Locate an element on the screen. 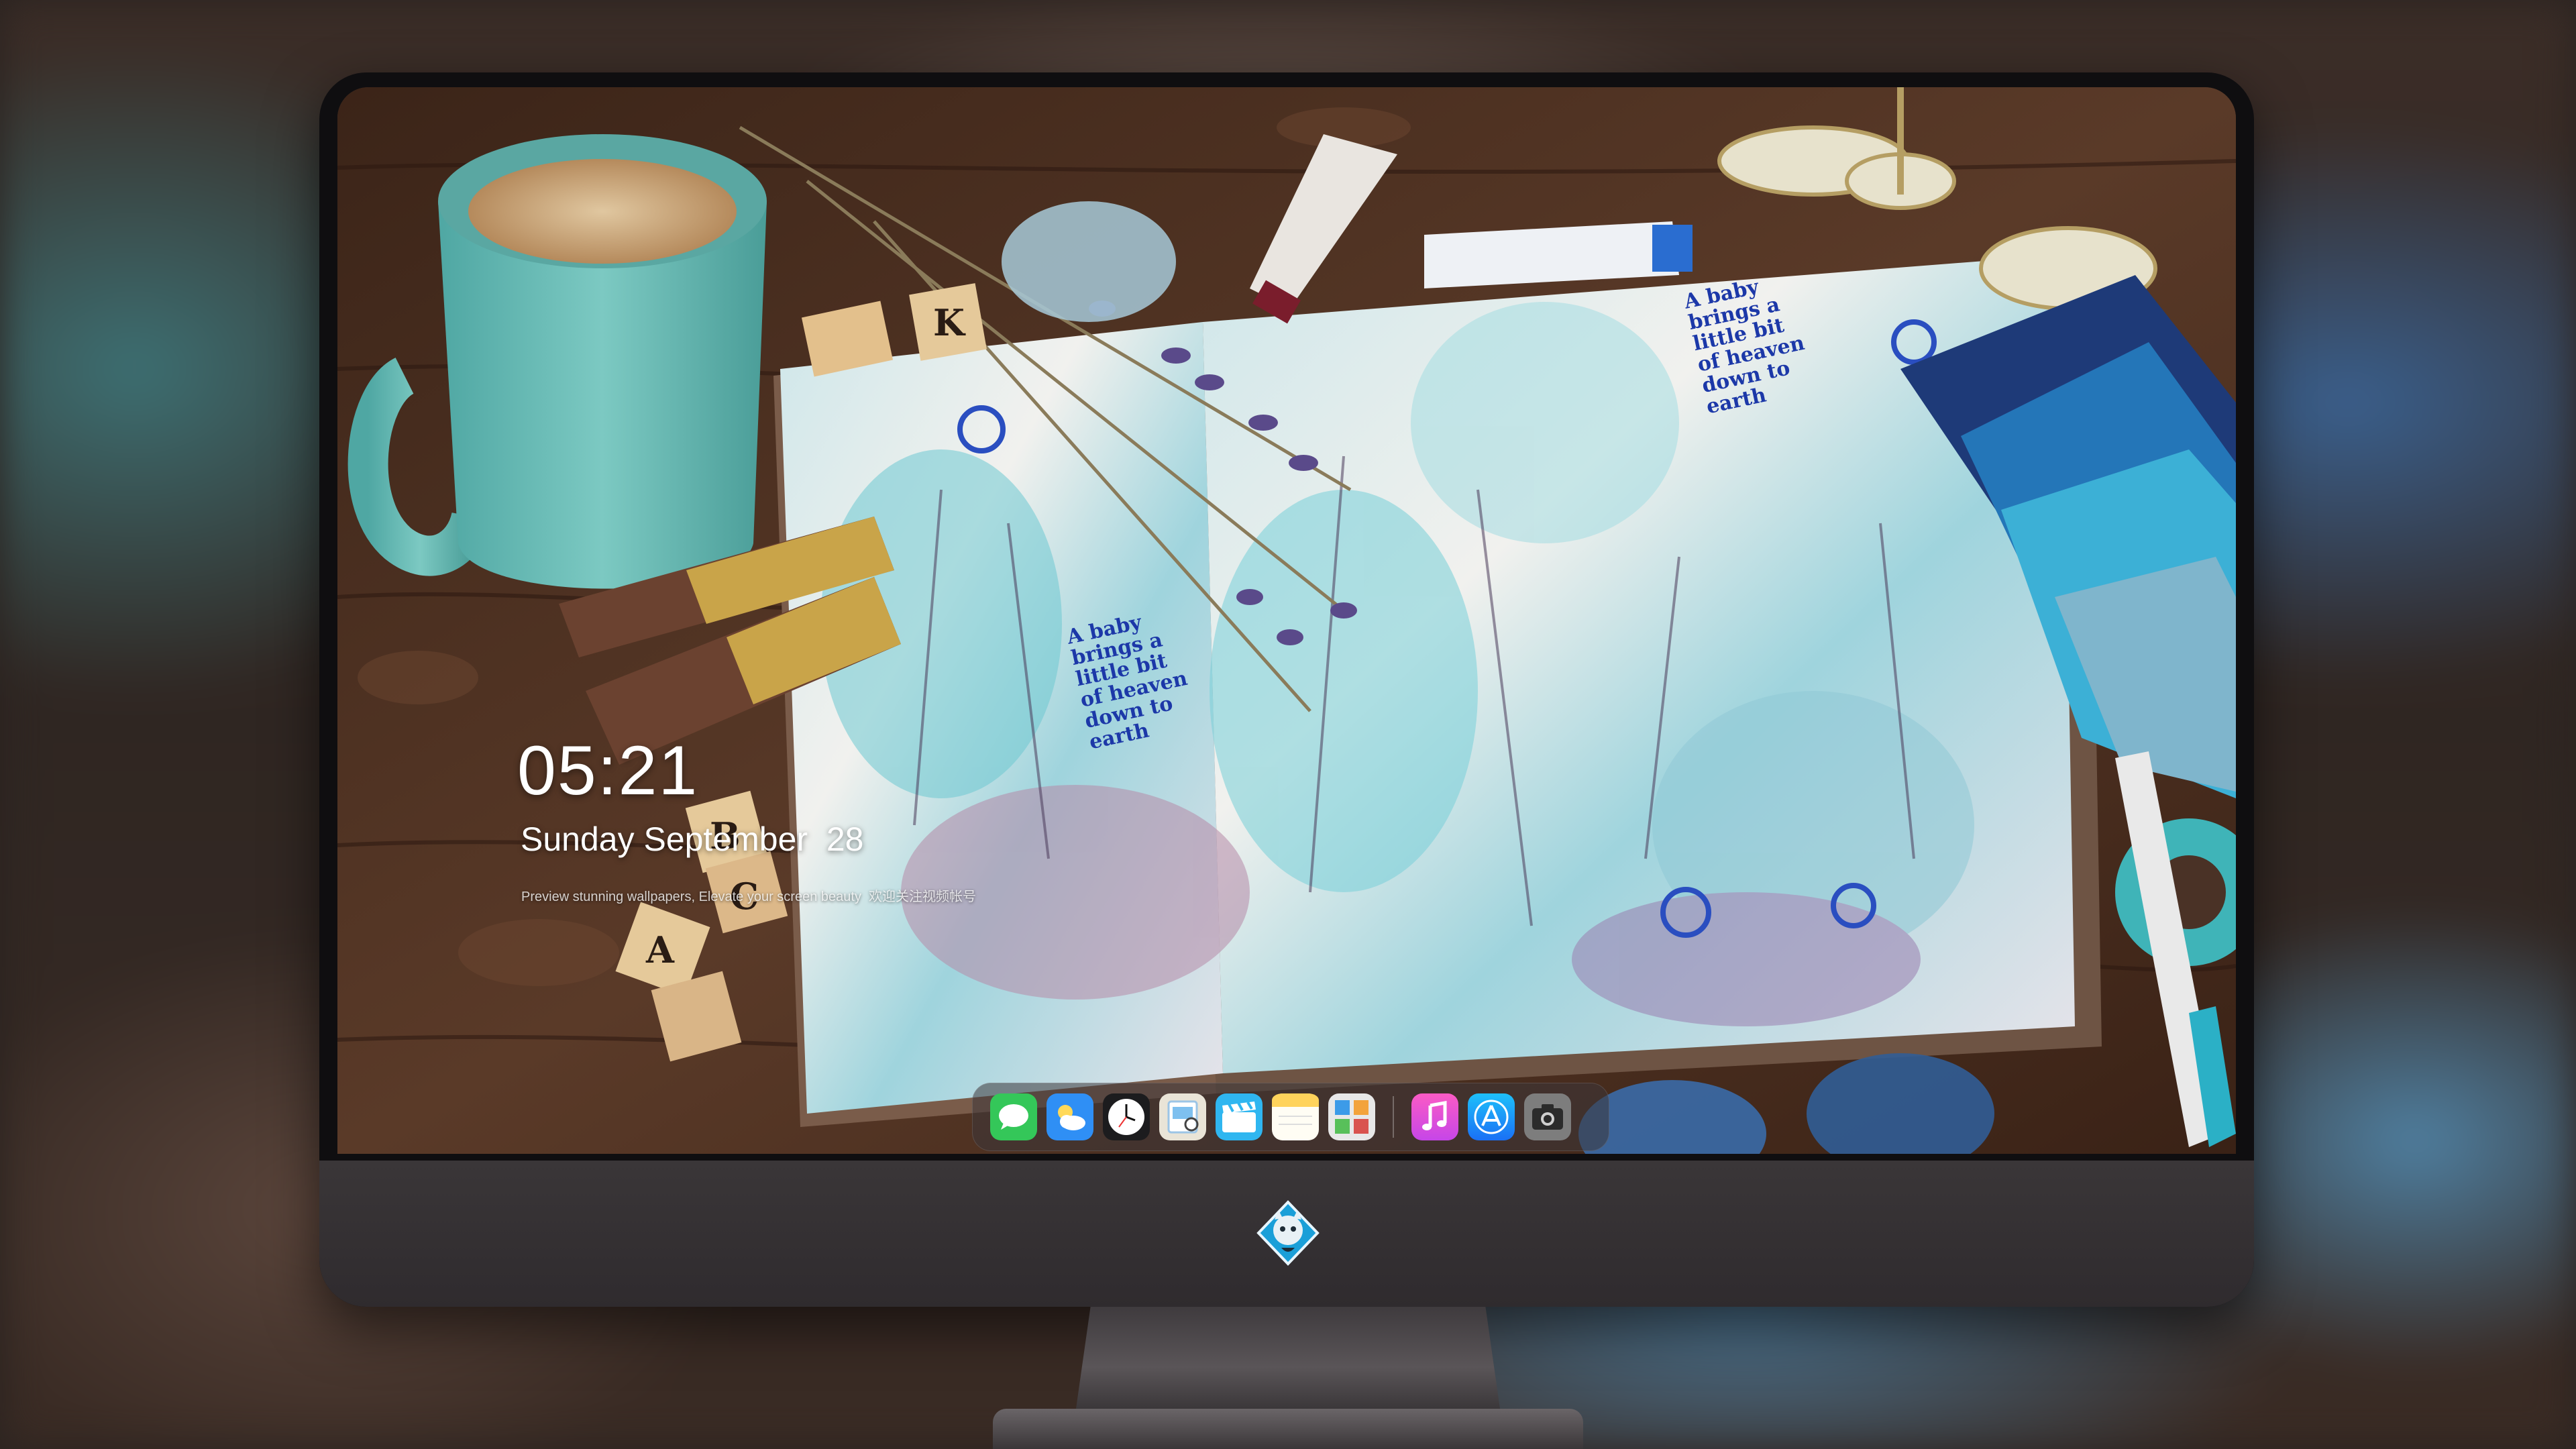 This screenshot has width=2576, height=1449. clips-icon is located at coordinates (1239, 1116).